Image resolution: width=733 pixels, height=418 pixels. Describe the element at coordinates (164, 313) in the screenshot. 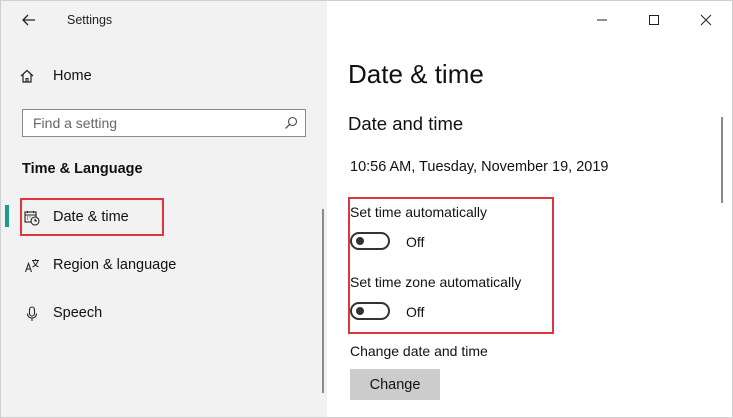

I see `sidebar-item-speech: Speech` at that location.